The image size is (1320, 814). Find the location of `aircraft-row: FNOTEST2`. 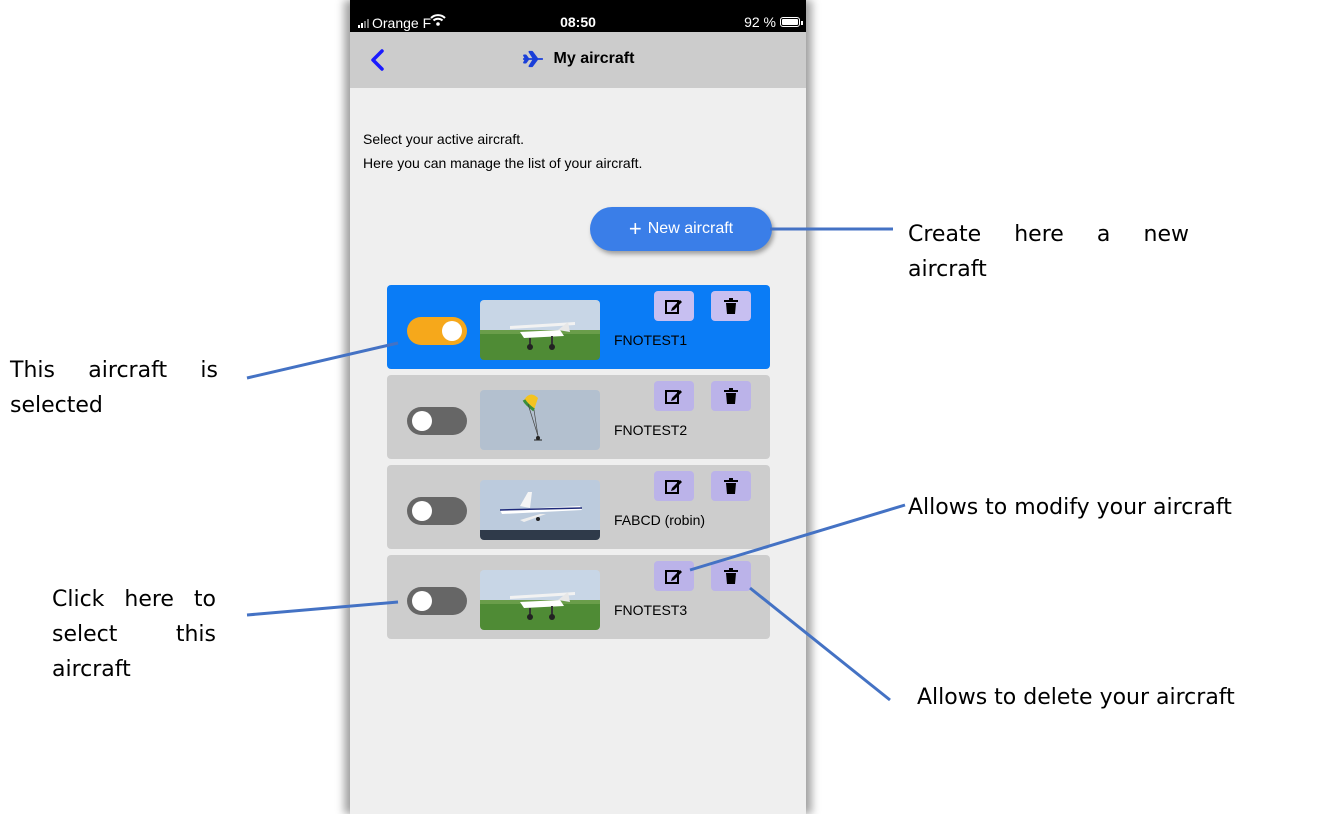

aircraft-row: FNOTEST2 is located at coordinates (578, 417).